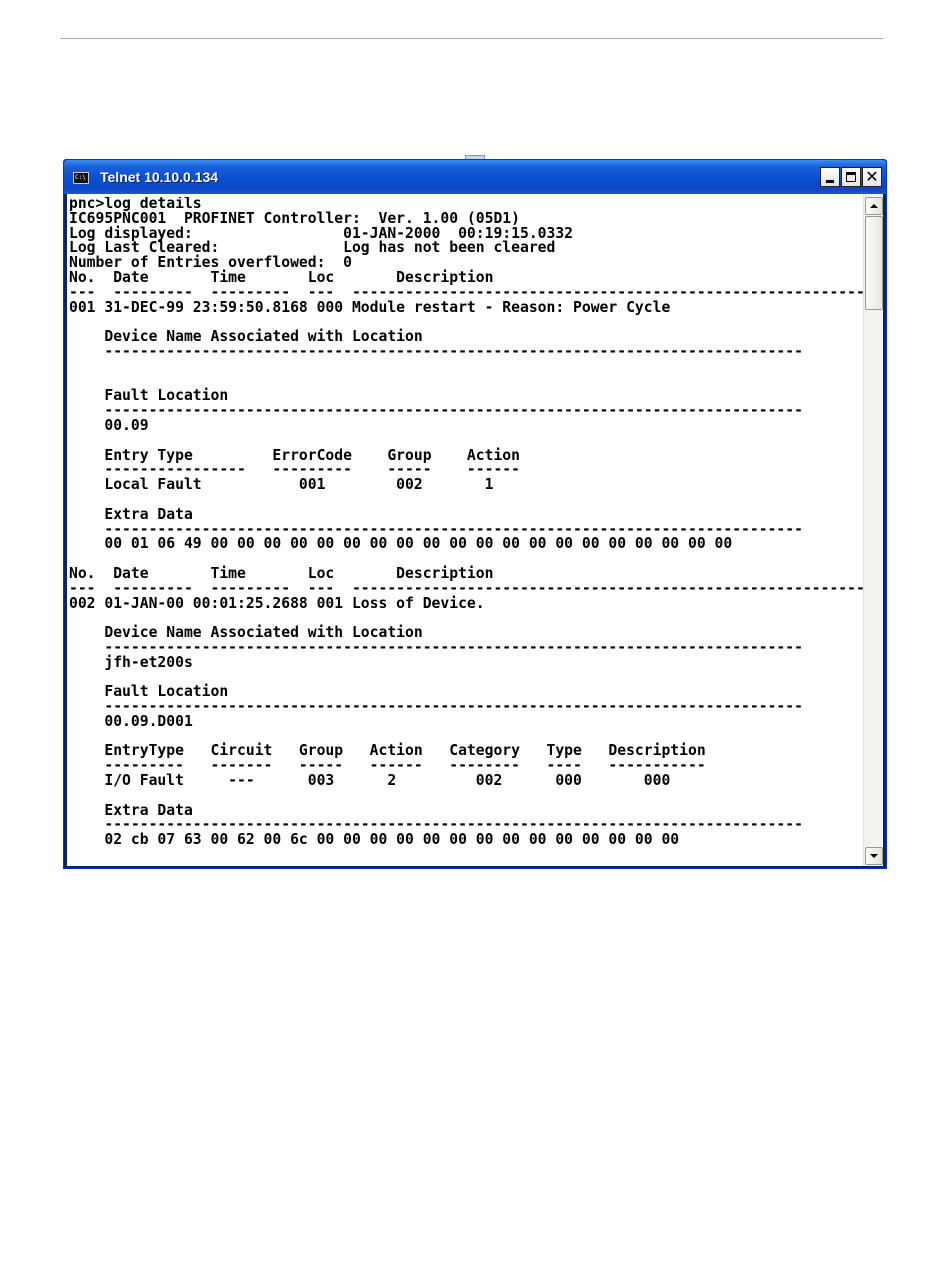 The width and height of the screenshot is (950, 1267). I want to click on console-icon: C:\, so click(81, 178).